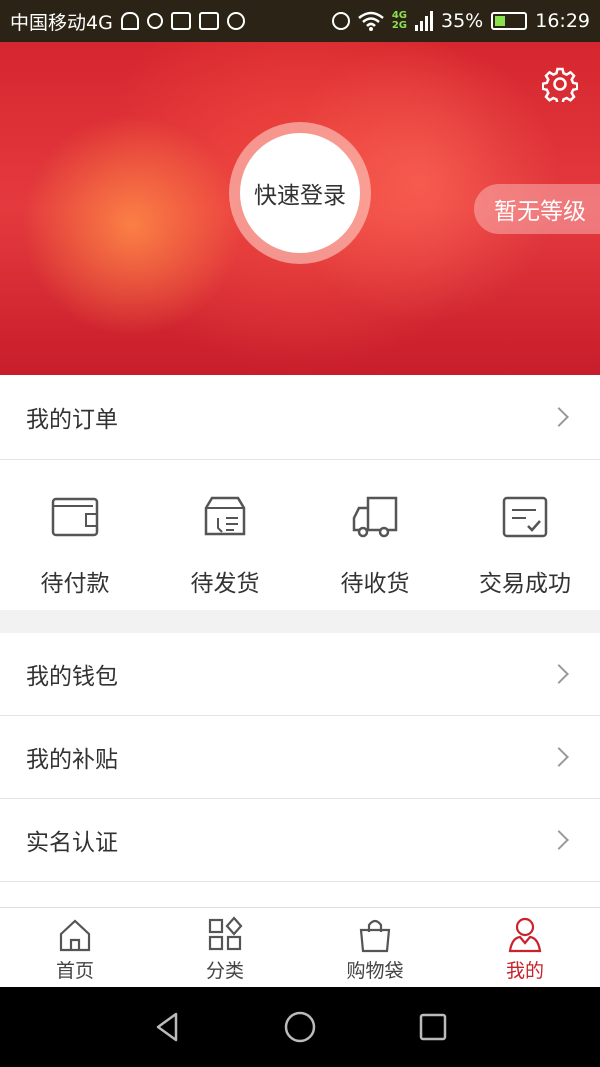  What do you see at coordinates (562, 21) in the screenshot?
I see `clock: 16:29` at bounding box center [562, 21].